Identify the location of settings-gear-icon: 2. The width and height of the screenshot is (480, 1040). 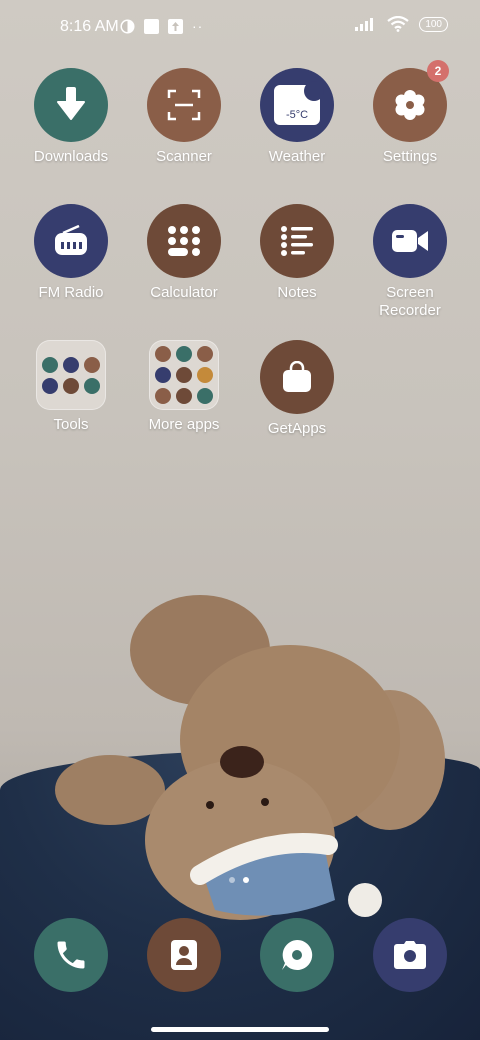
(411, 101).